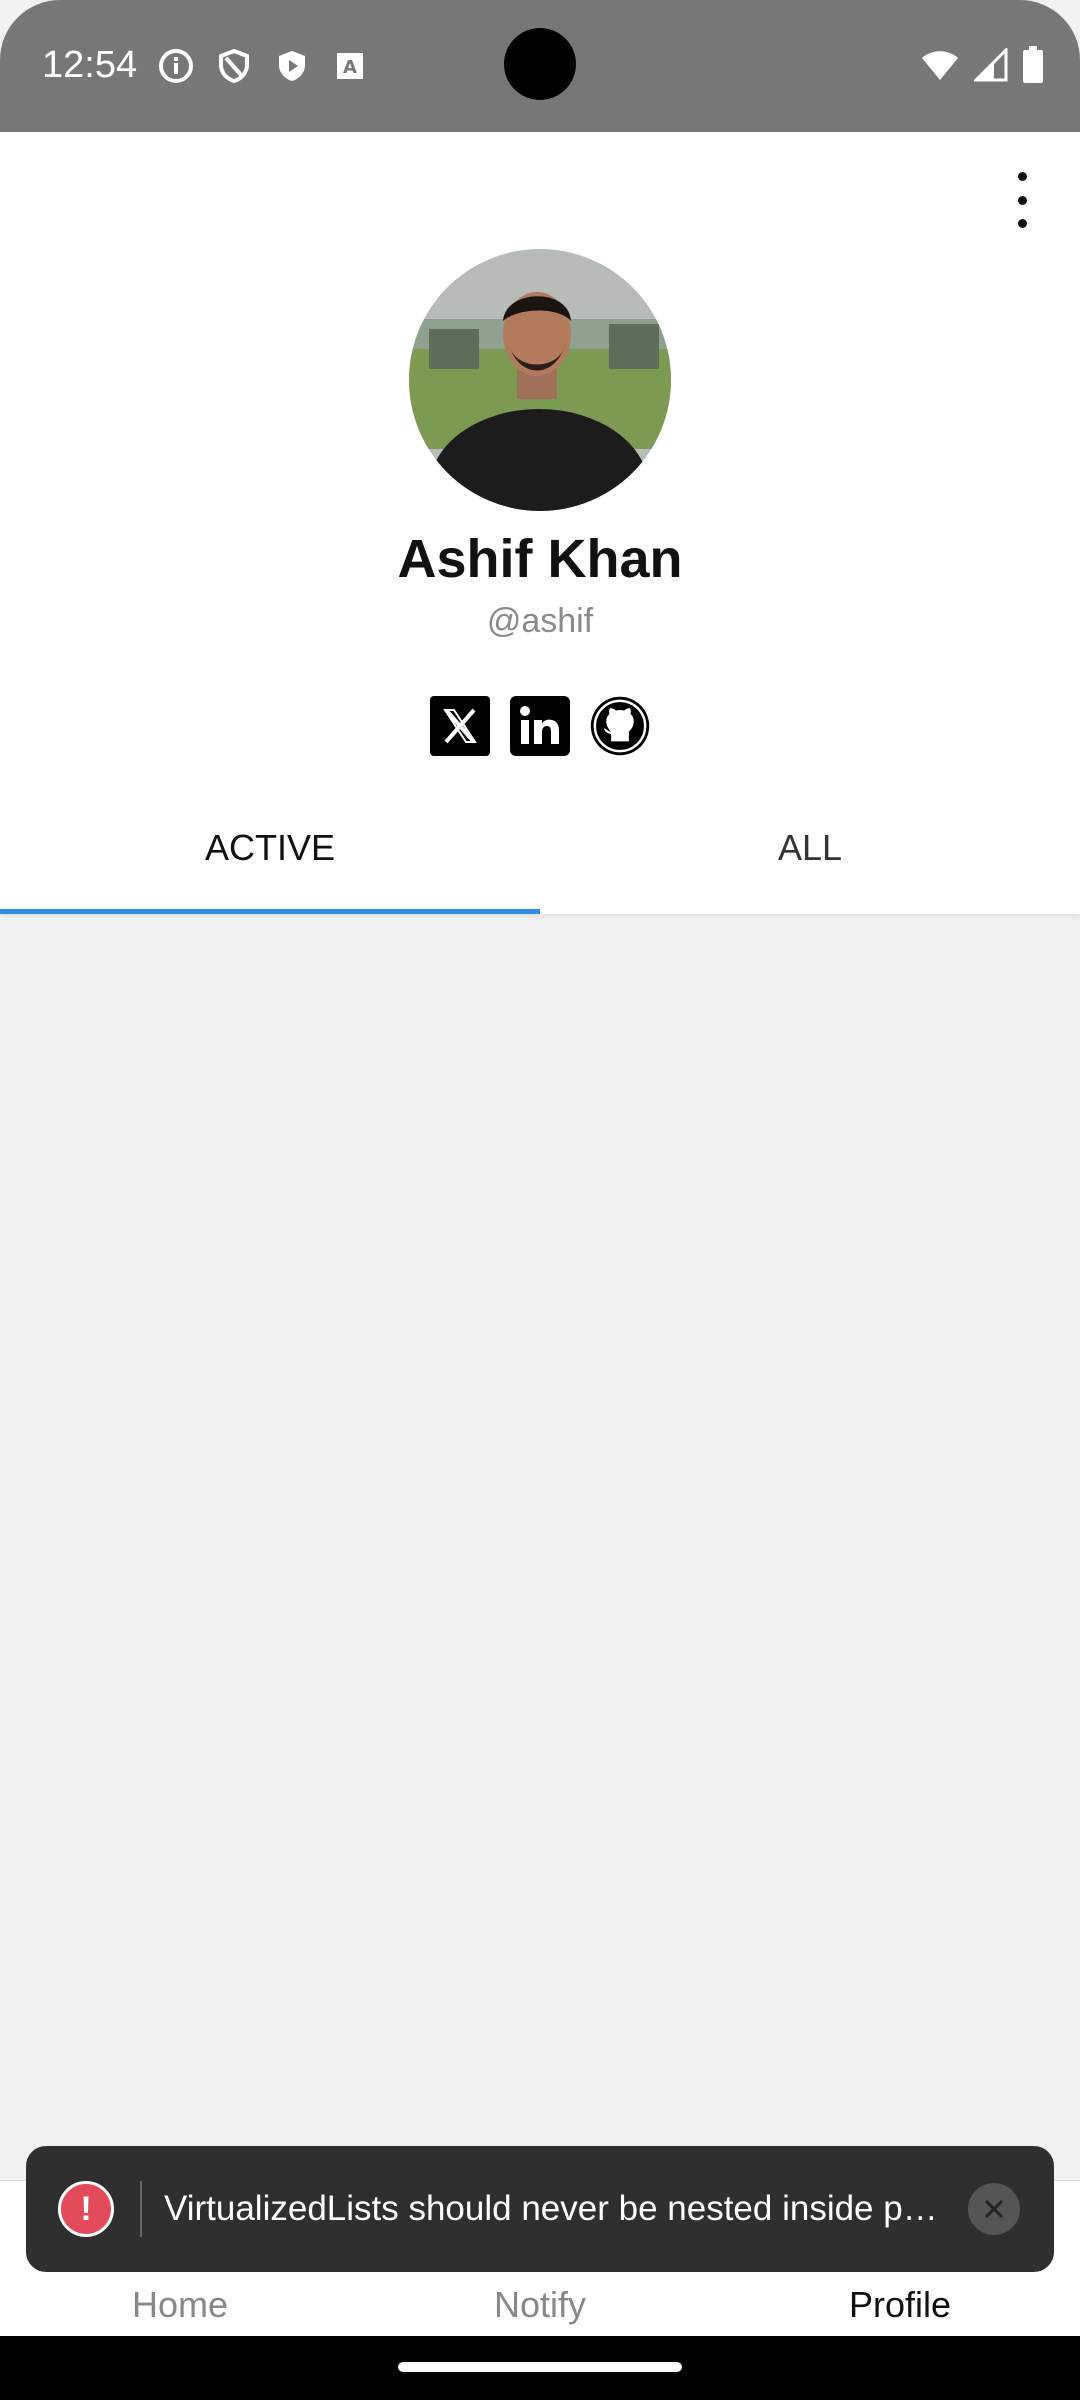 This screenshot has height=2400, width=1080. I want to click on a-icon: A, so click(350, 66).